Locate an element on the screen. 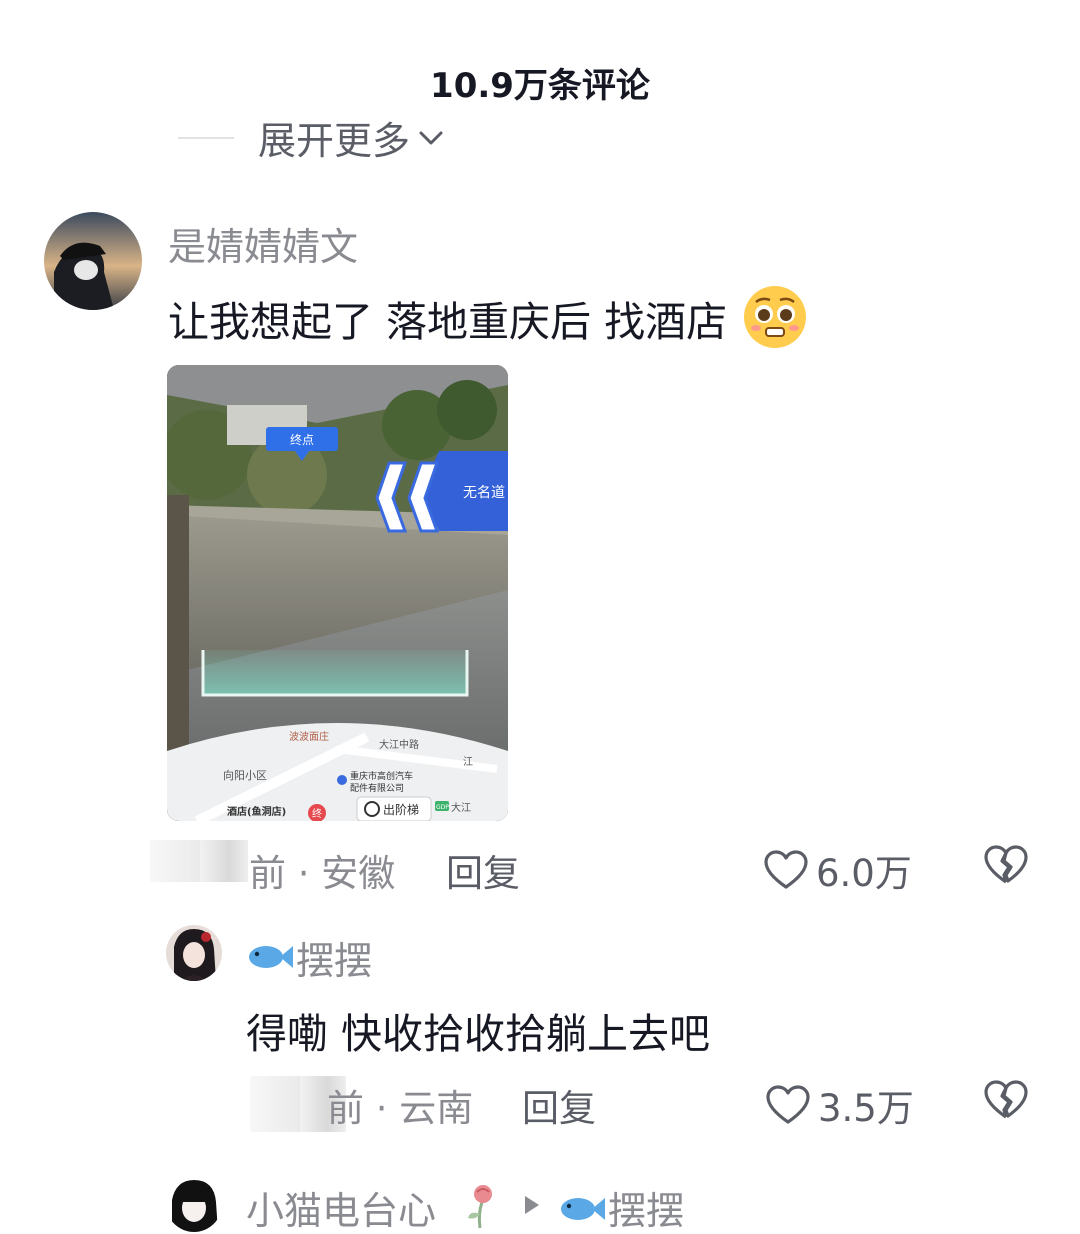 This screenshot has height=1234, width=1080. comment-text-content: 让我想起了 落地重庆后 找酒店 is located at coordinates (448, 322).